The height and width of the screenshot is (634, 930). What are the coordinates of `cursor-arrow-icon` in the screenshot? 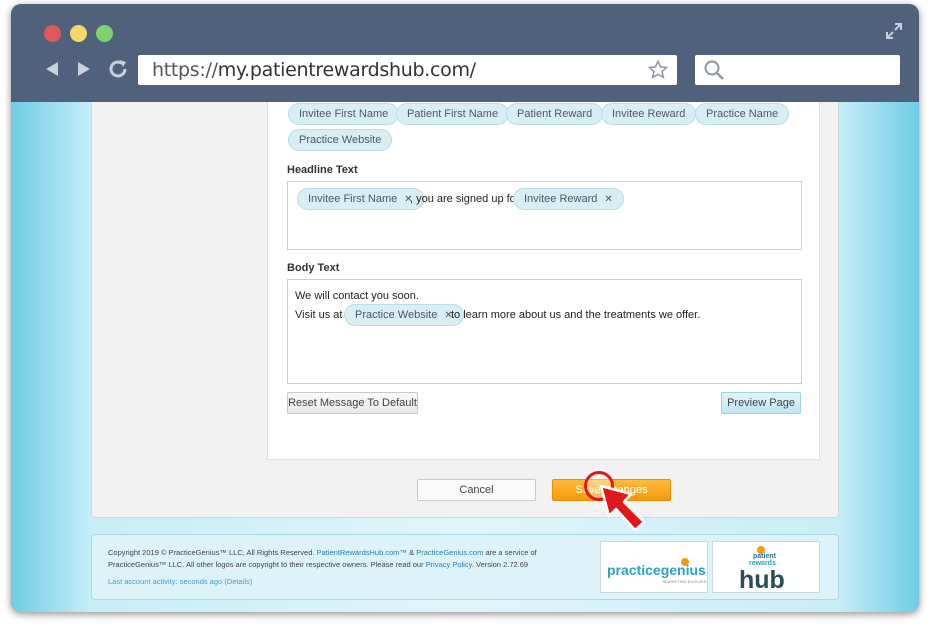 It's located at (622, 508).